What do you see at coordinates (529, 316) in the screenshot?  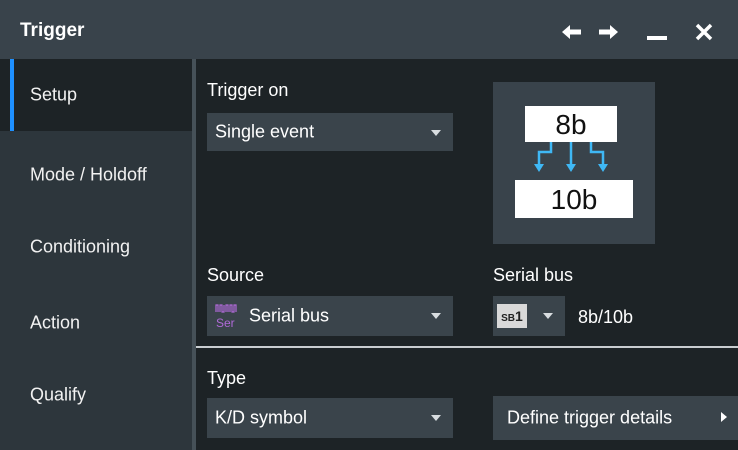 I see `serial-bus-selector: SB1` at bounding box center [529, 316].